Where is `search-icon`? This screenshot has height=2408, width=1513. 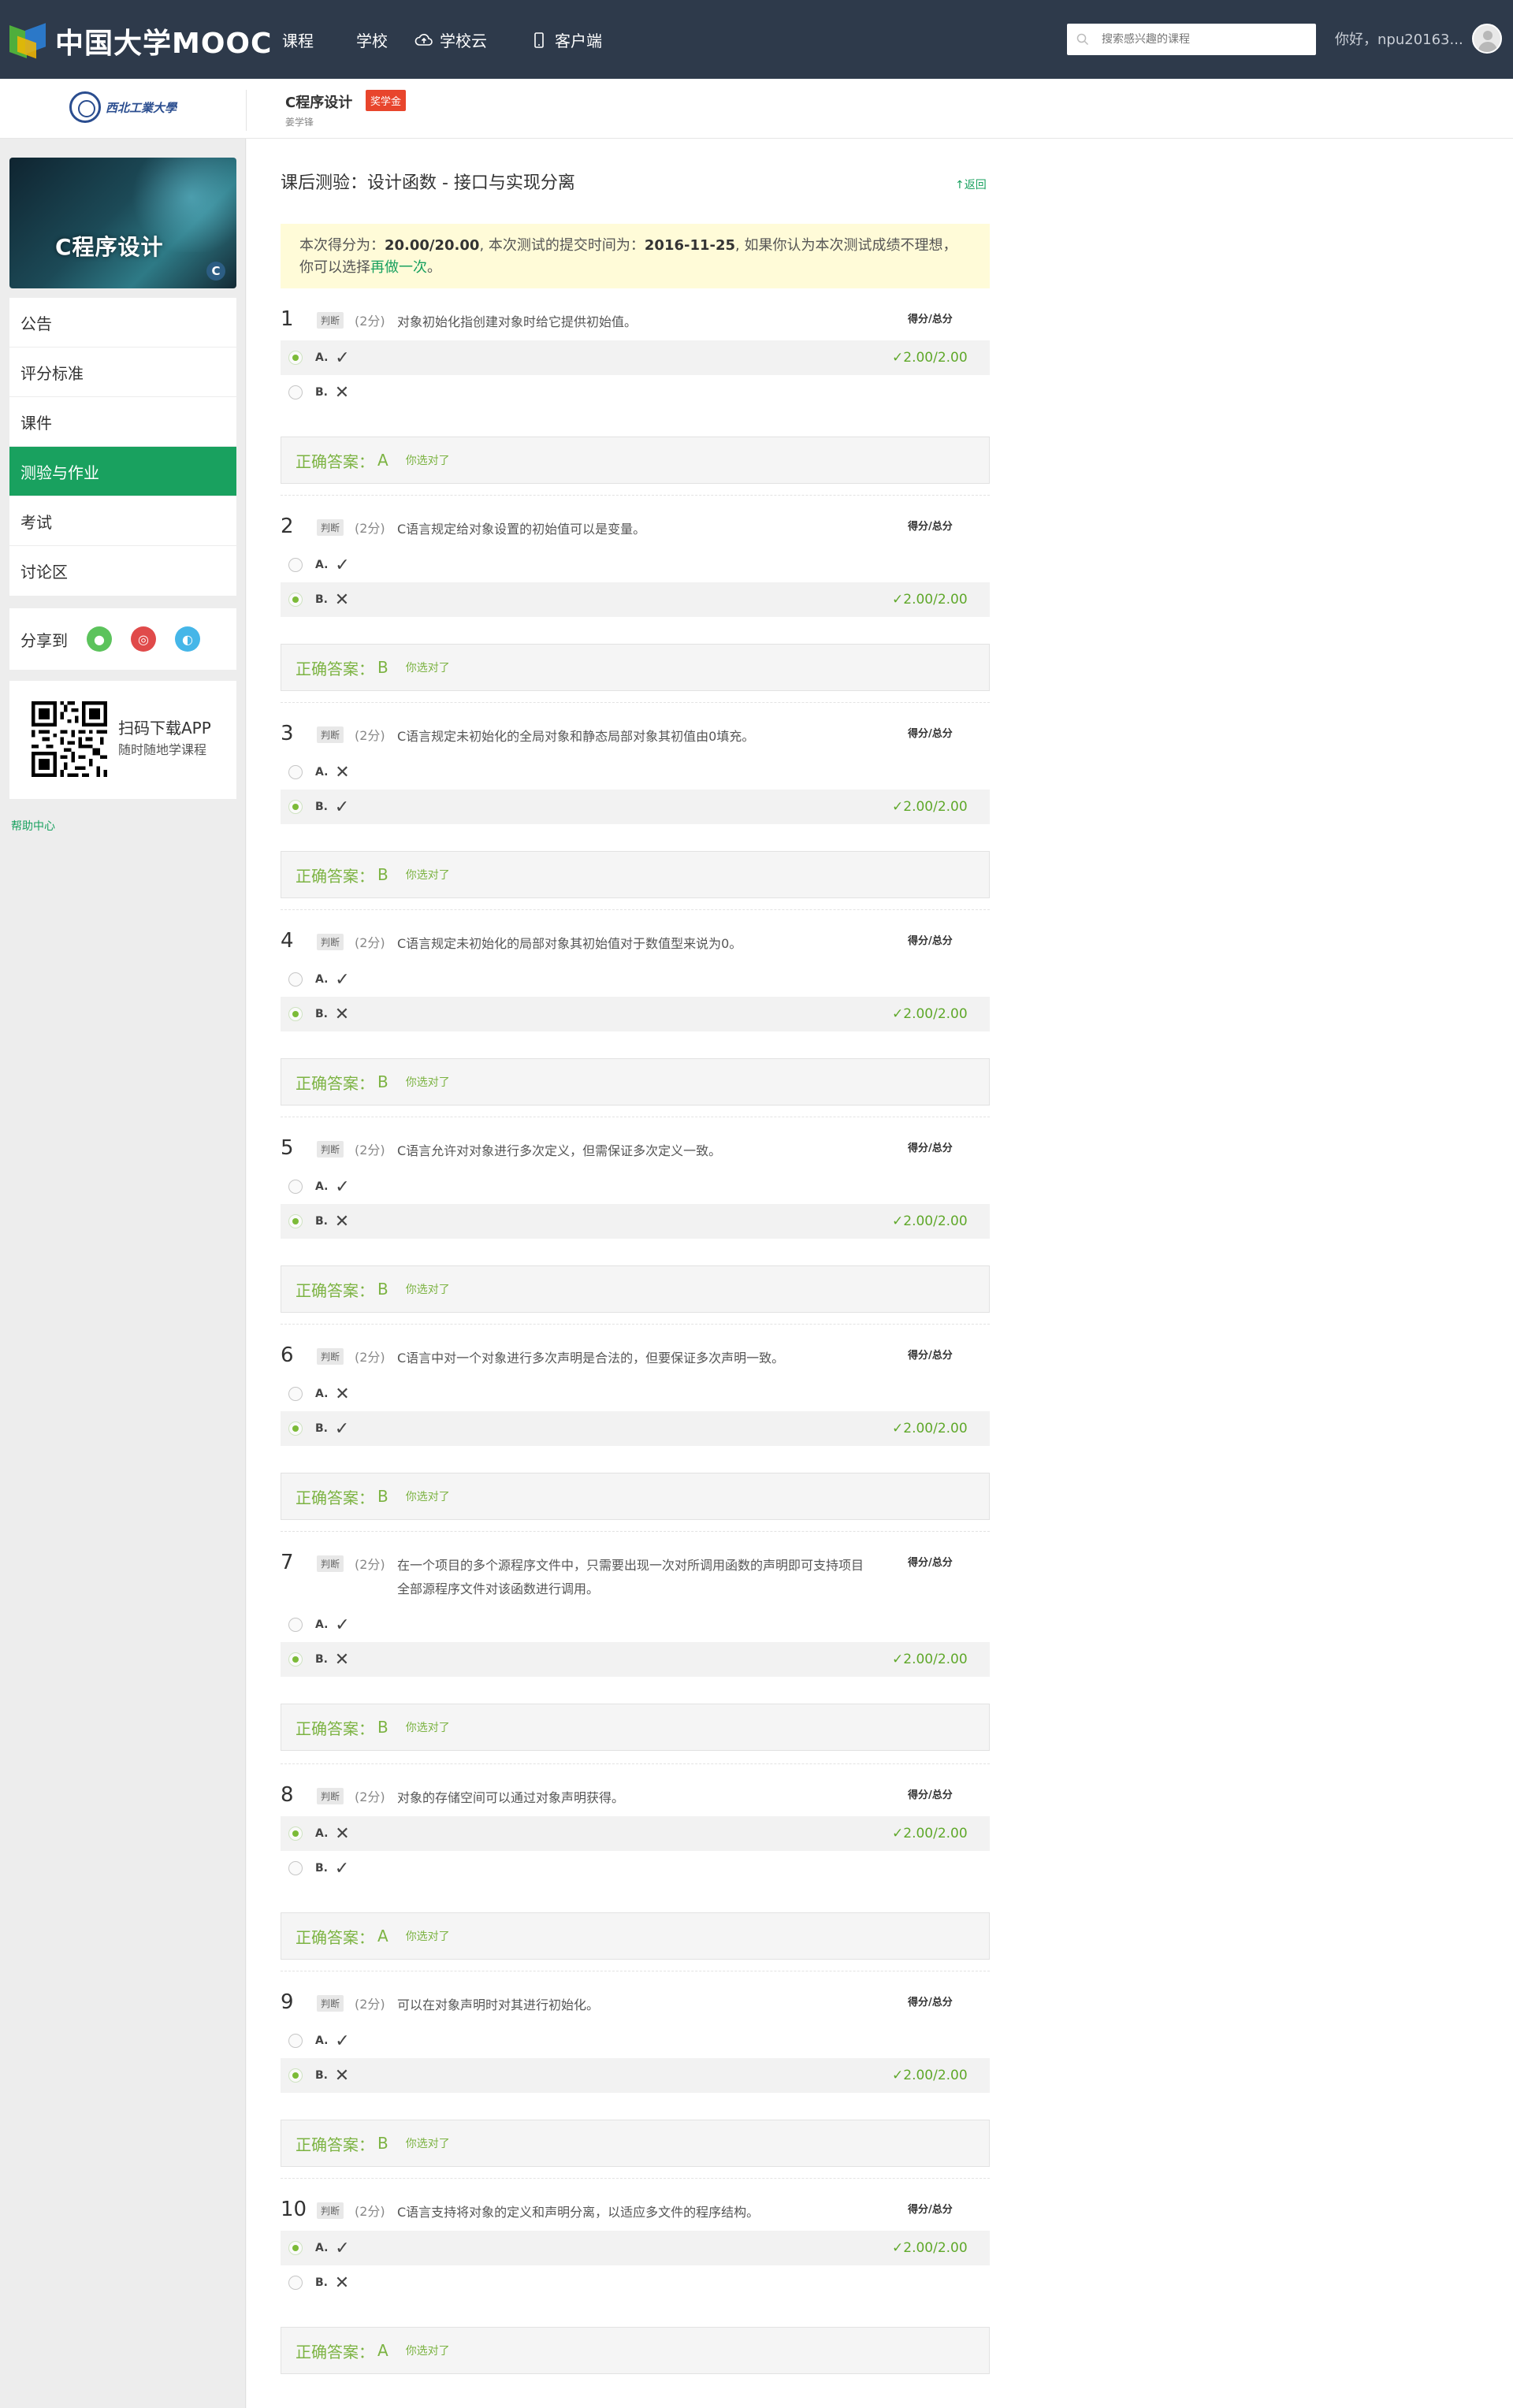
search-icon is located at coordinates (1082, 40).